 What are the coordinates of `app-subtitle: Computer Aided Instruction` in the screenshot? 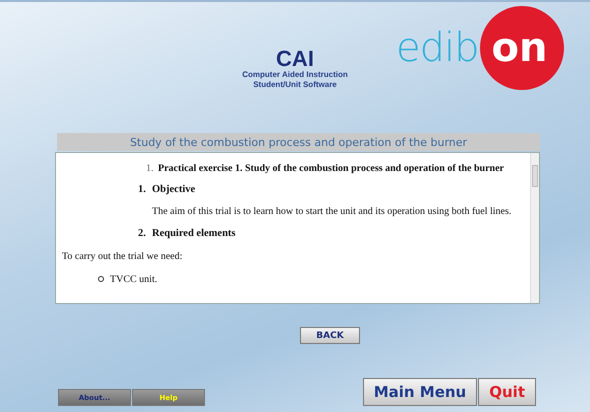 It's located at (295, 75).